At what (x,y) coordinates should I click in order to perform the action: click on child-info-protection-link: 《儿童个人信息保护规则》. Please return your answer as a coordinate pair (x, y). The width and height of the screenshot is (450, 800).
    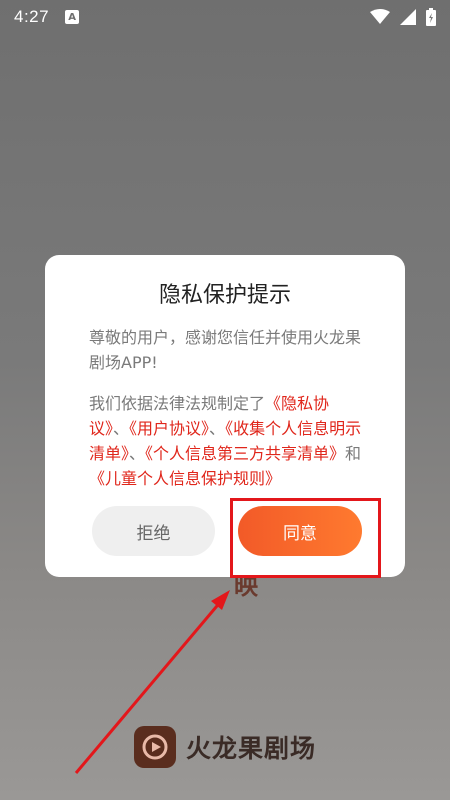
    Looking at the image, I should click on (185, 478).